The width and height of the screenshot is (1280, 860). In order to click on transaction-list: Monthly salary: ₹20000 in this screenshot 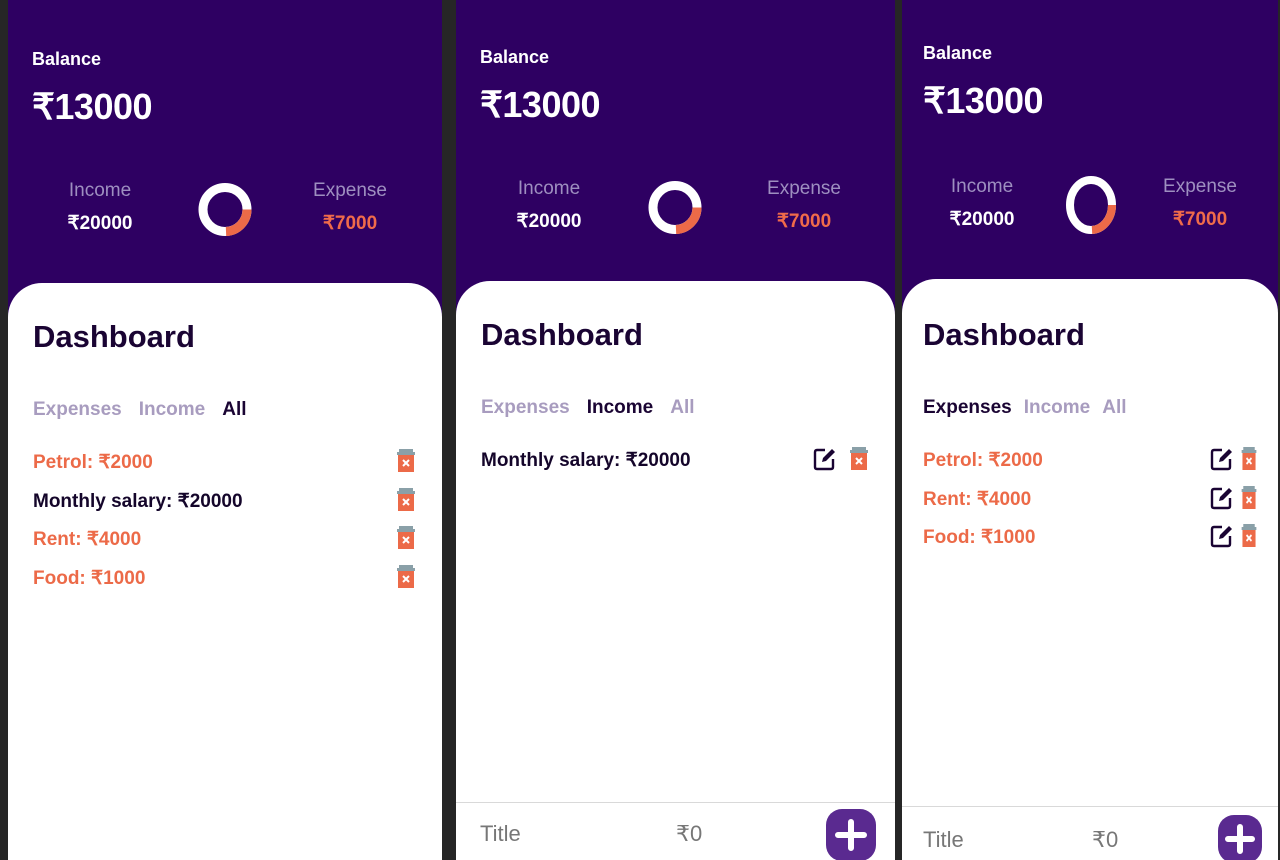, I will do `click(675, 467)`.